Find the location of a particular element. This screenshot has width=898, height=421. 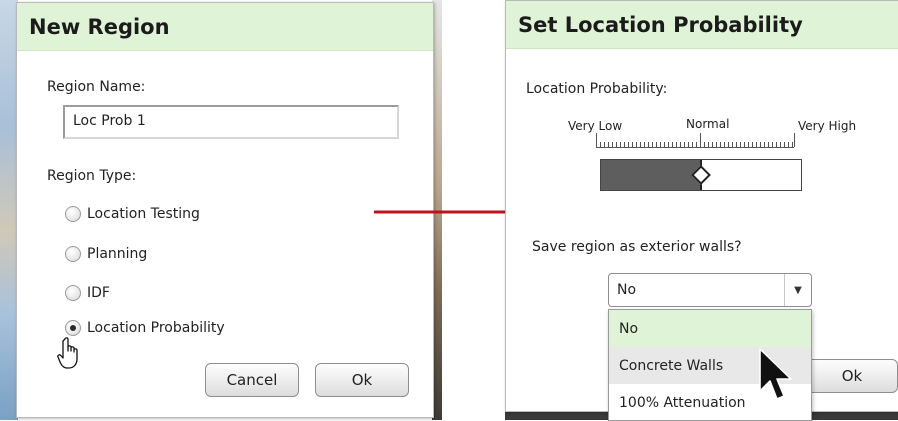

slider-fill is located at coordinates (651, 175).